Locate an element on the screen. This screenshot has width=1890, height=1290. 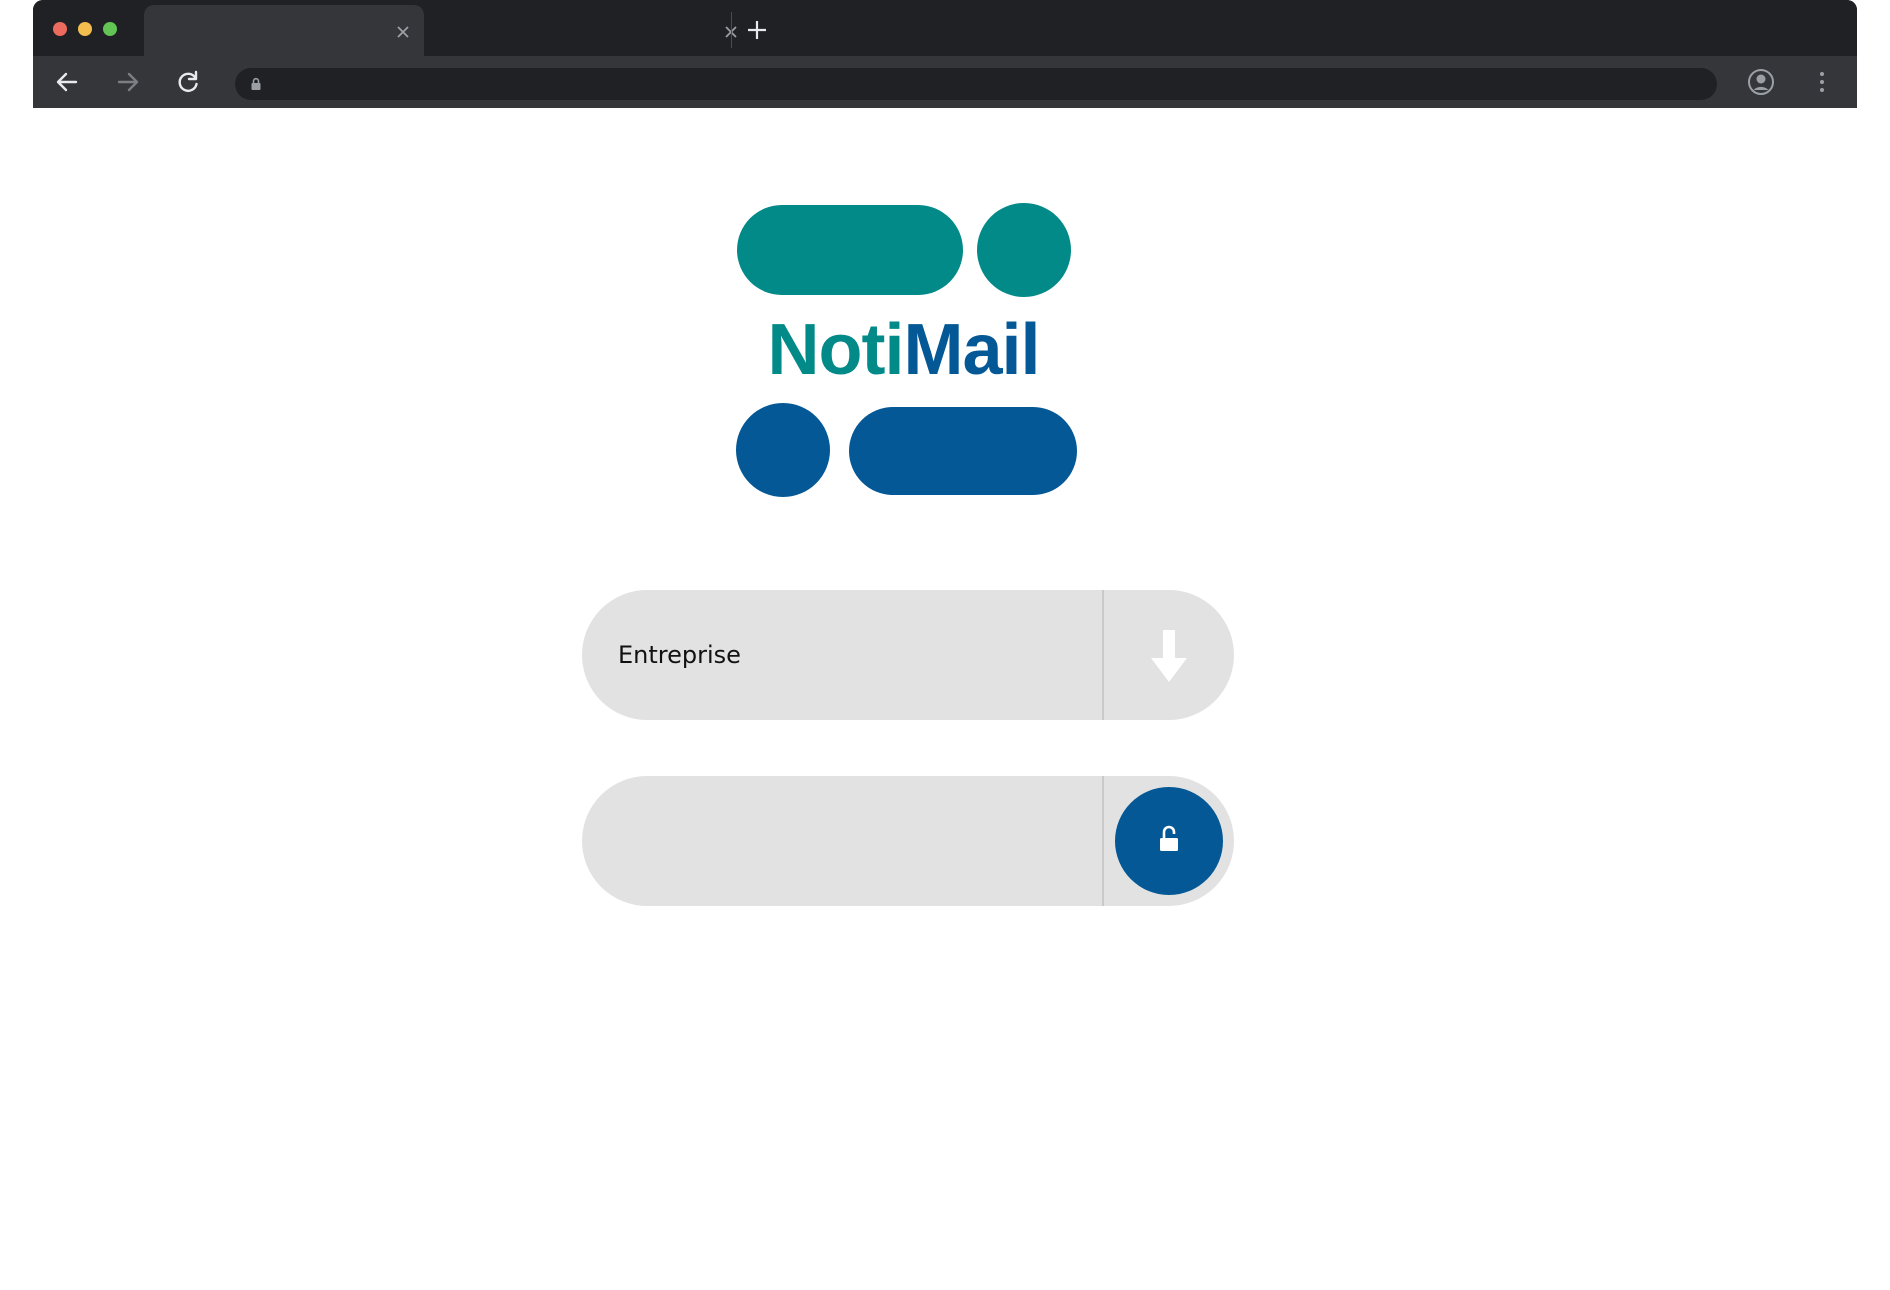
logo-teal-dot is located at coordinates (1024, 250).